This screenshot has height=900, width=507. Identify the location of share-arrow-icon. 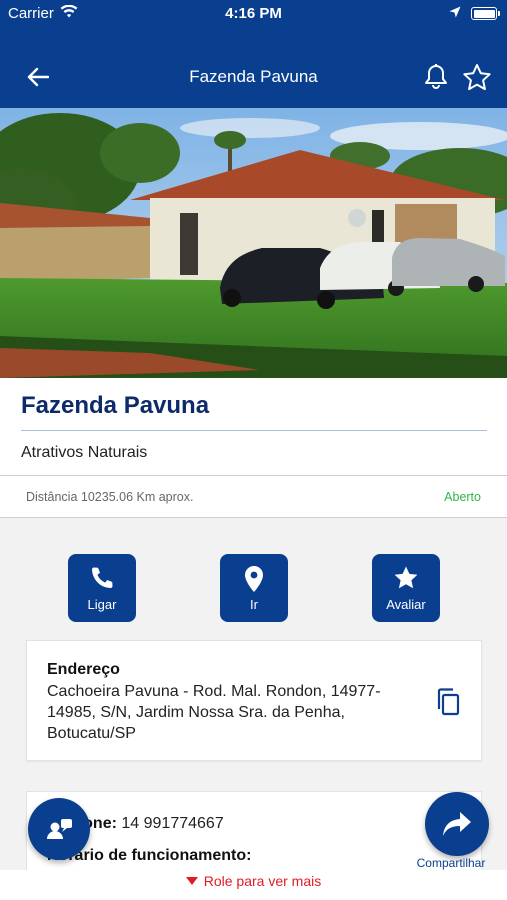
(457, 824).